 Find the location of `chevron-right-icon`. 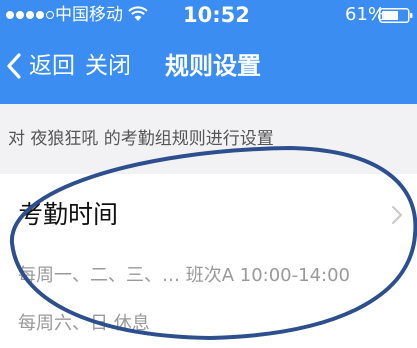

chevron-right-icon is located at coordinates (397, 215).